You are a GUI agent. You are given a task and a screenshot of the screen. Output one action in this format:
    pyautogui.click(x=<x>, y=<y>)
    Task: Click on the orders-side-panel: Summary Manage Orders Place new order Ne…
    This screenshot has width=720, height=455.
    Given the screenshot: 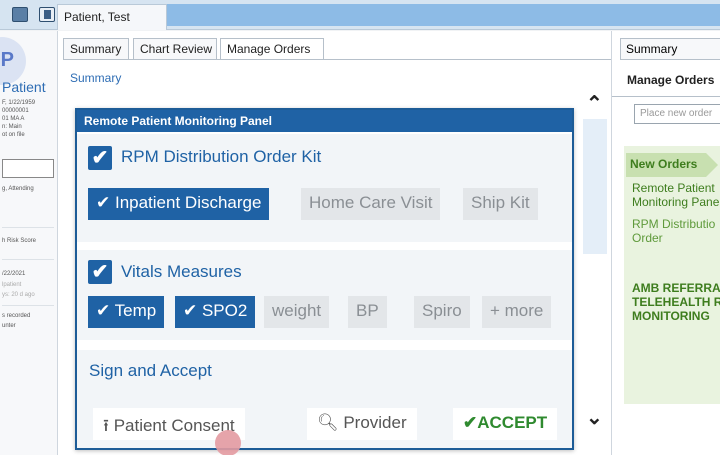 What is the action you would take?
    pyautogui.click(x=665, y=243)
    